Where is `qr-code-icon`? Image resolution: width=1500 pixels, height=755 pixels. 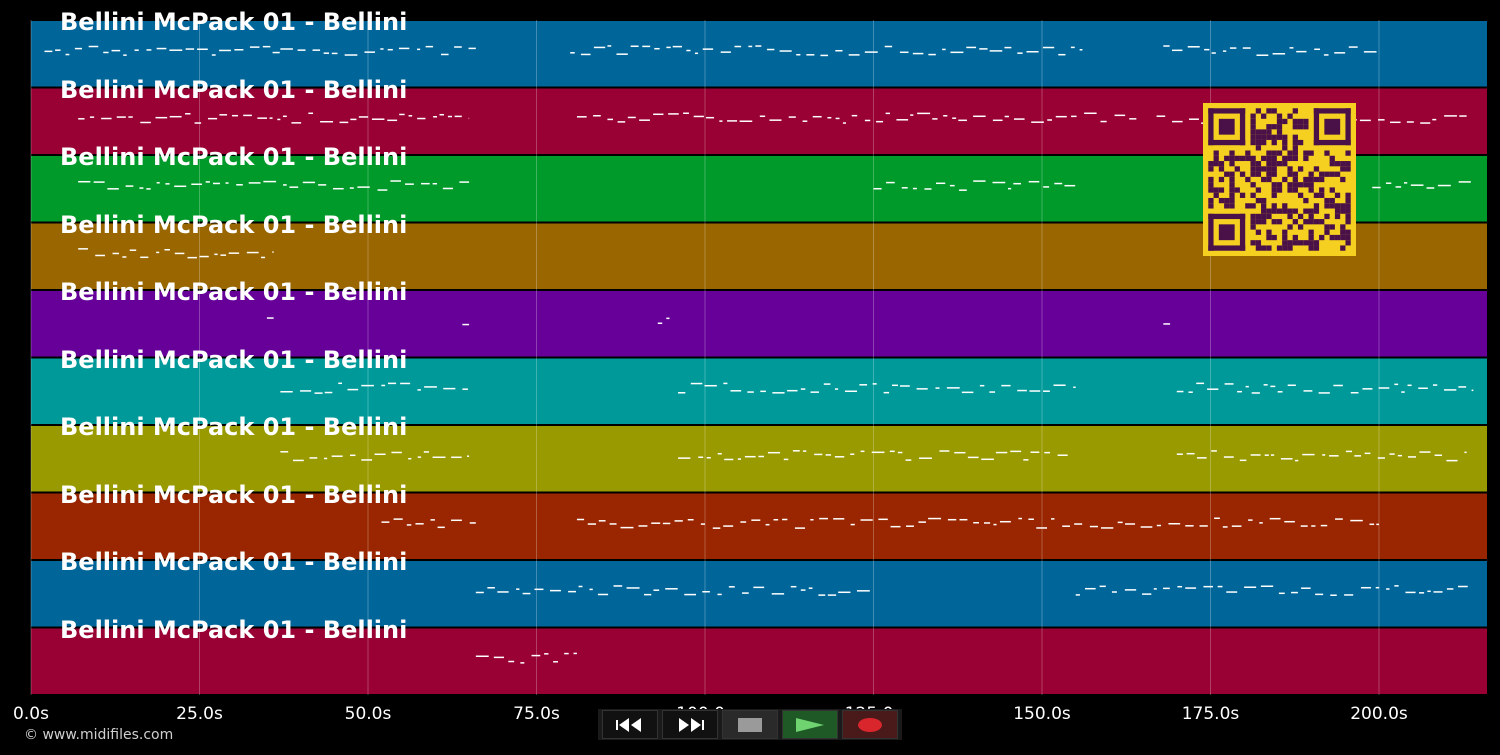
qr-code-icon is located at coordinates (1279, 179).